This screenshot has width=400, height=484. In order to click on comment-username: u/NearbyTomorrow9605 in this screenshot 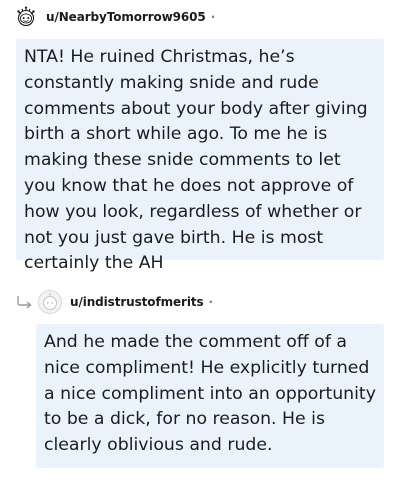, I will do `click(126, 17)`.